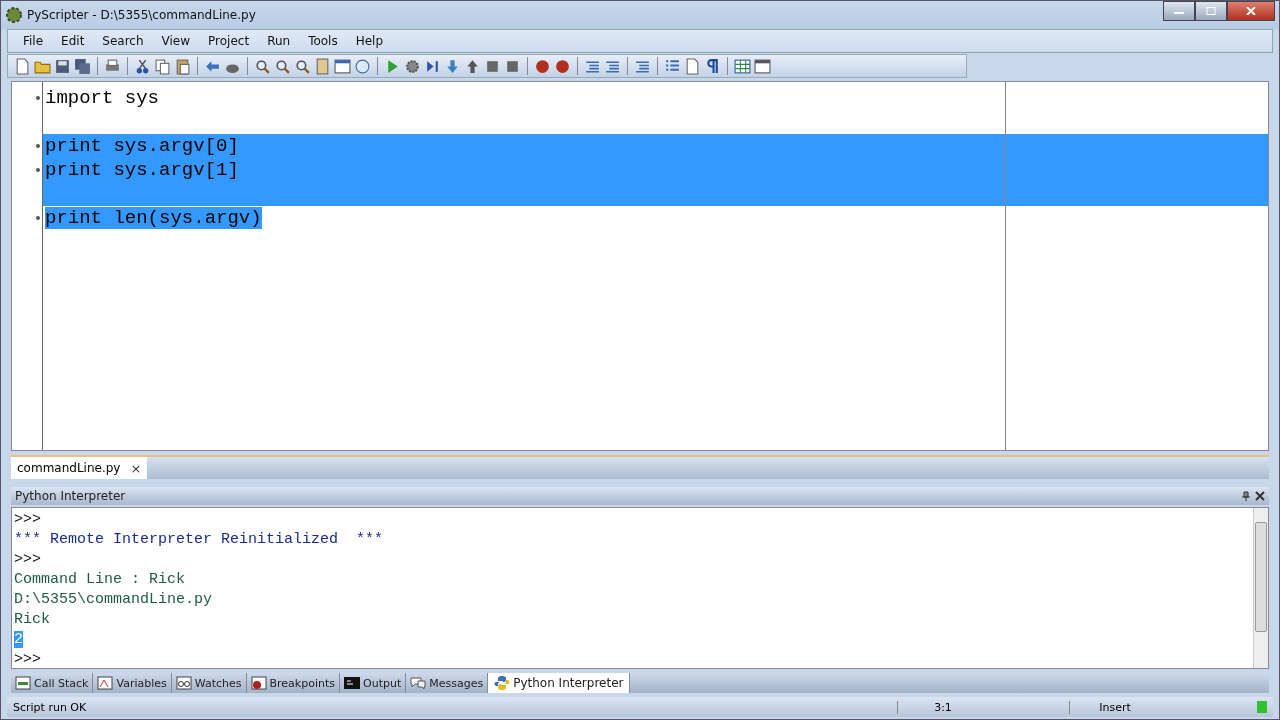 The image size is (1280, 720). I want to click on menu-item: Run, so click(279, 41).